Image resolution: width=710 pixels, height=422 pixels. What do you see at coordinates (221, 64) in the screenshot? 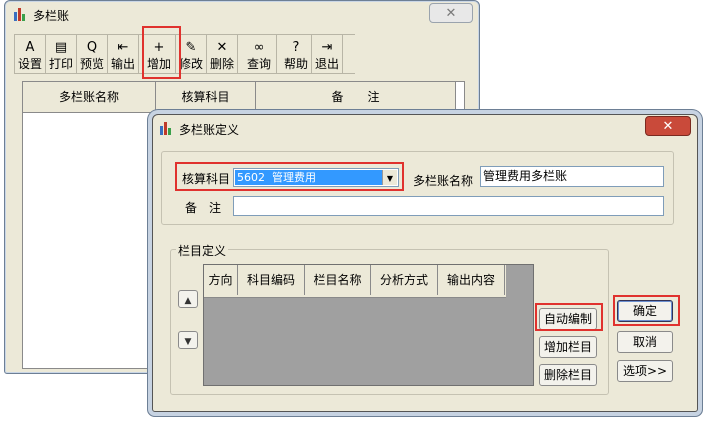
I see `delete-label: 删除` at bounding box center [221, 64].